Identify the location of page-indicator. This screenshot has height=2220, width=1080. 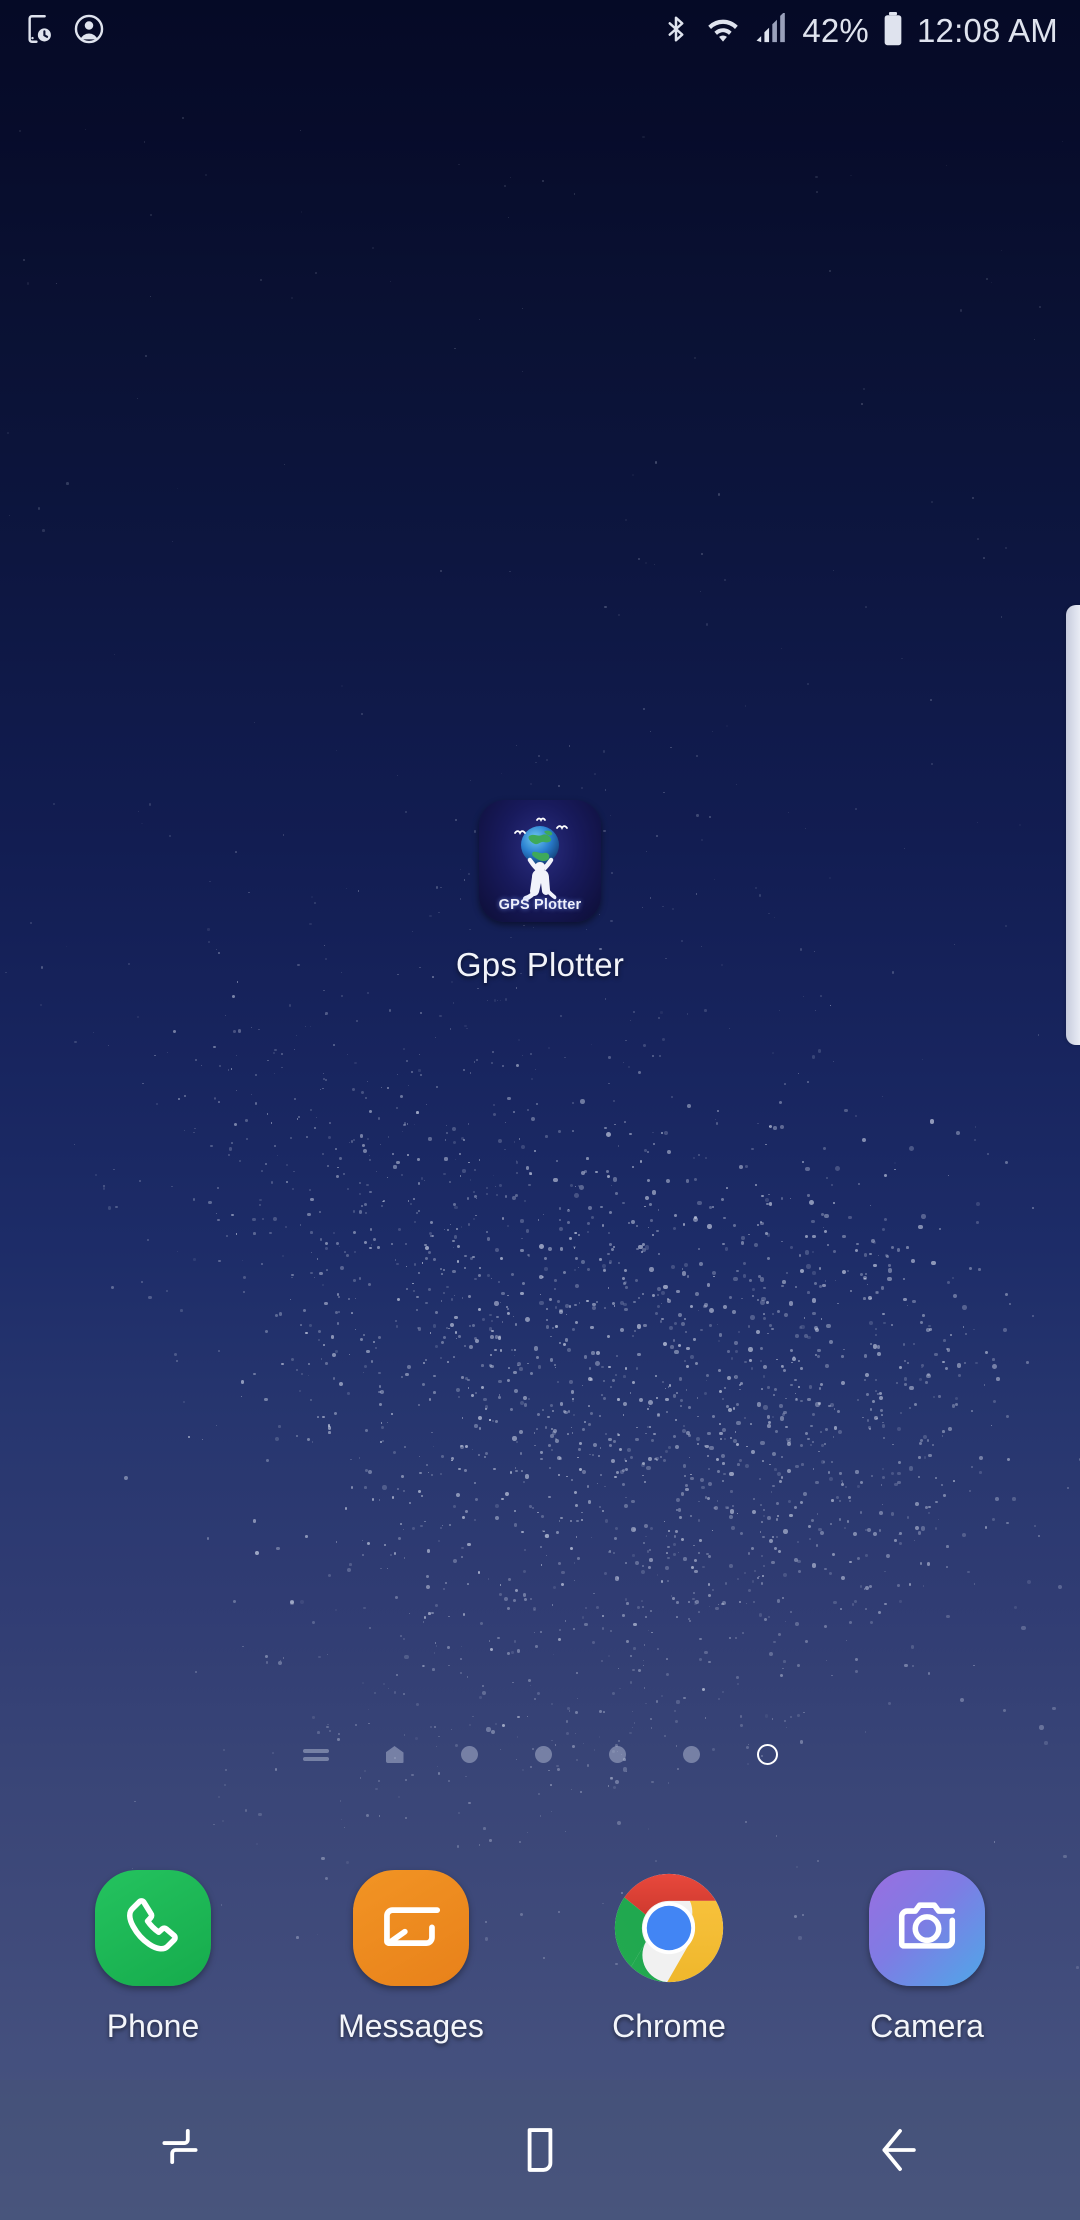
(540, 1754).